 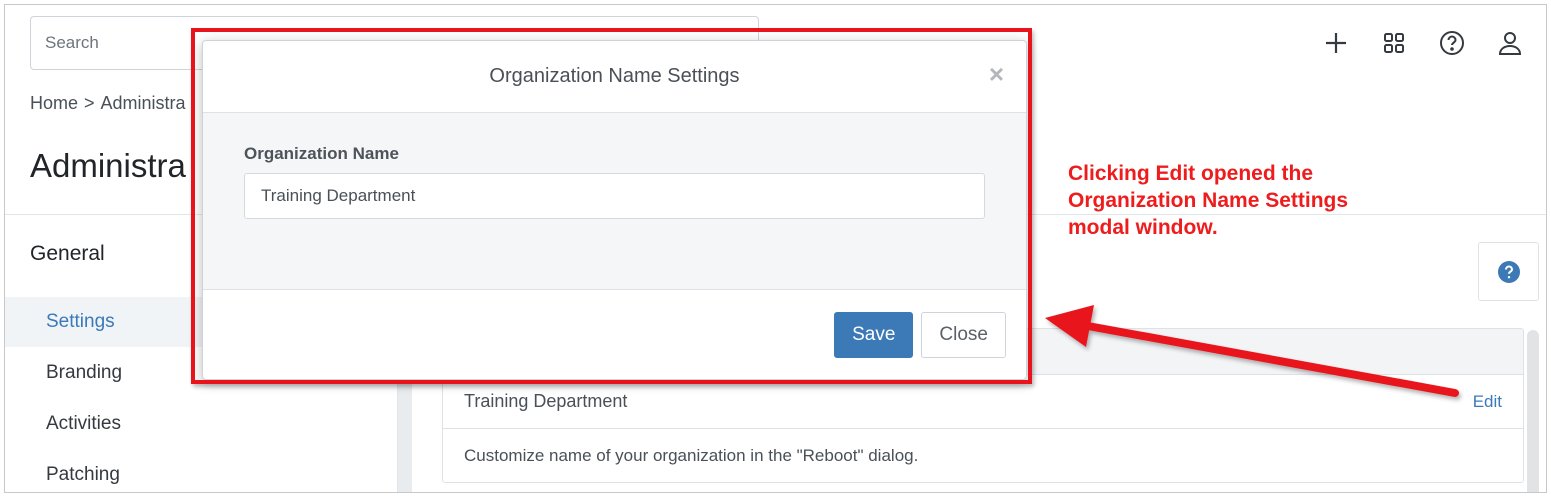 What do you see at coordinates (1208, 200) in the screenshot?
I see `annotation-line: Organization Name Settings` at bounding box center [1208, 200].